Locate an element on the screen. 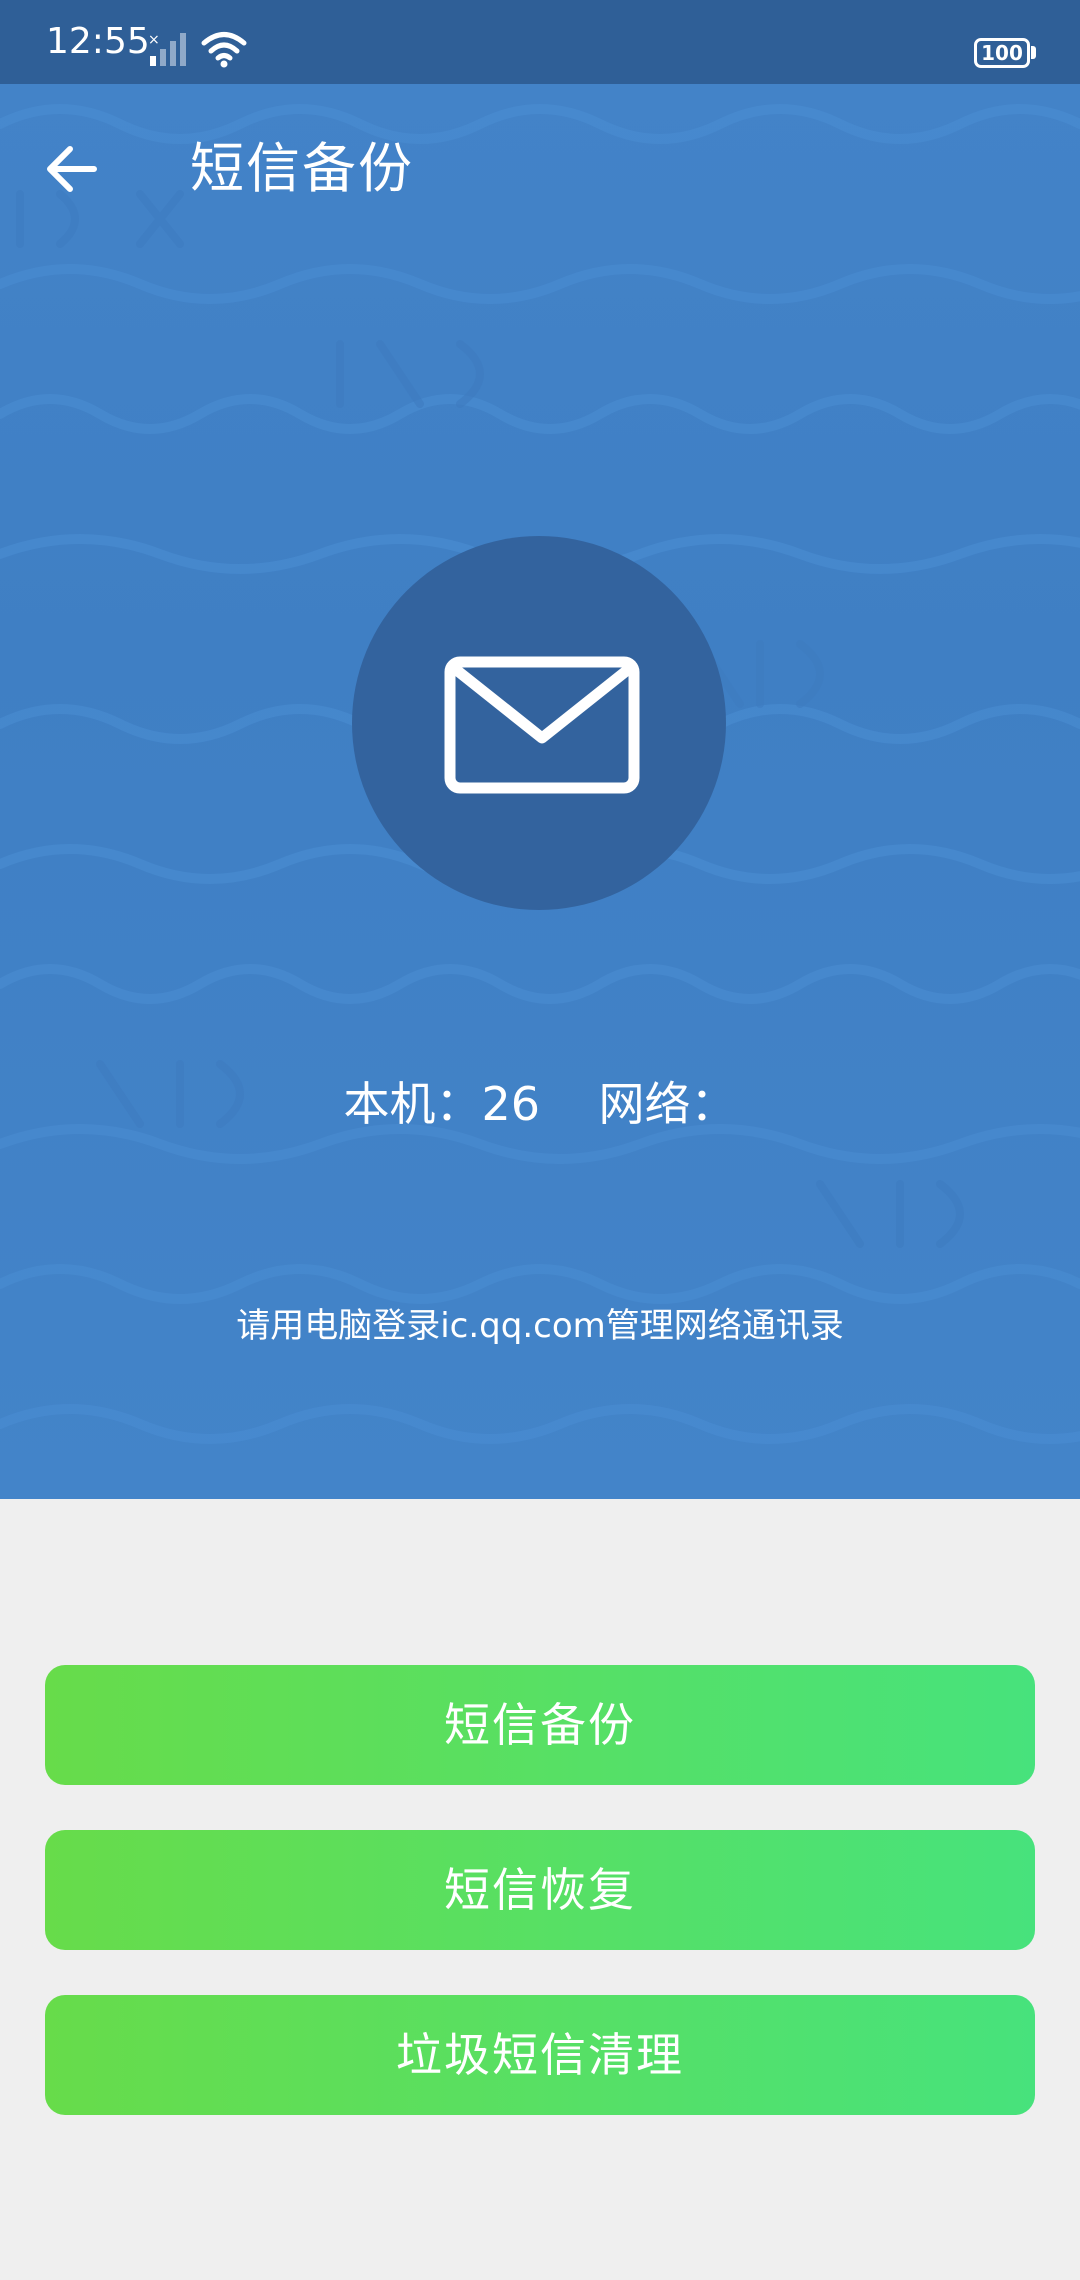 The width and height of the screenshot is (1080, 2280). battery-icon: 100 is located at coordinates (1002, 53).